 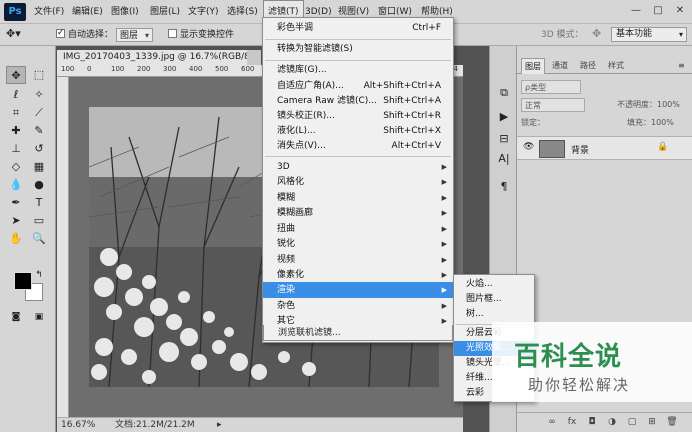 I want to click on history-panel-icon: ⧉, so click(x=504, y=93).